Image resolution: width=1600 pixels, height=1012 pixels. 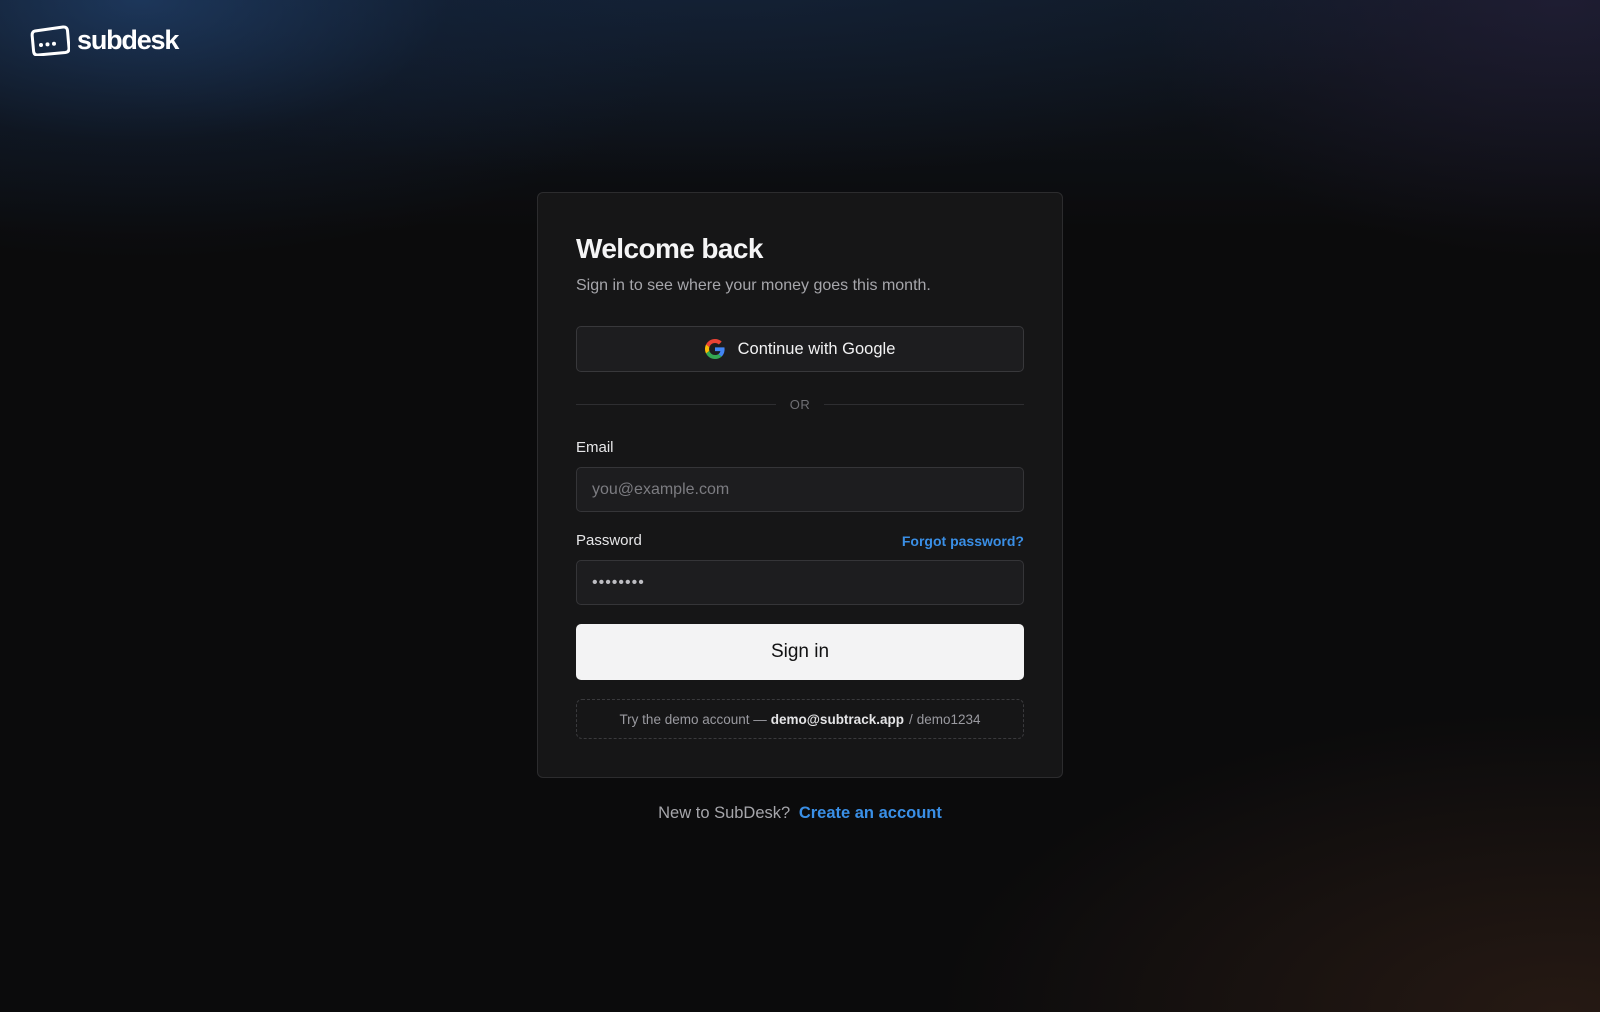 I want to click on password-label-row: Password Forgot password?, so click(x=800, y=541).